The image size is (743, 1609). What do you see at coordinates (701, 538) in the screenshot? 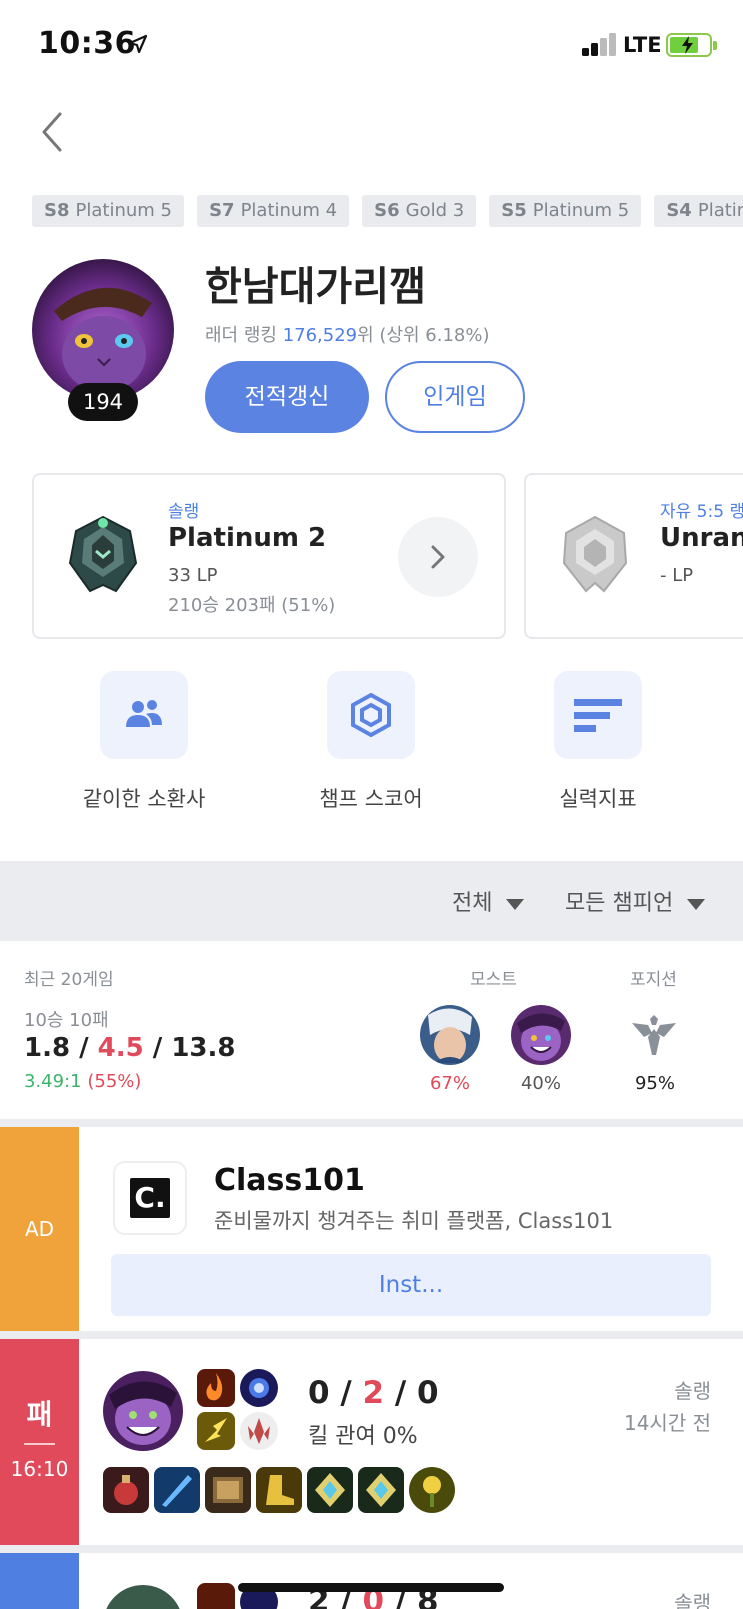
I see `tier-name: Unrank` at bounding box center [701, 538].